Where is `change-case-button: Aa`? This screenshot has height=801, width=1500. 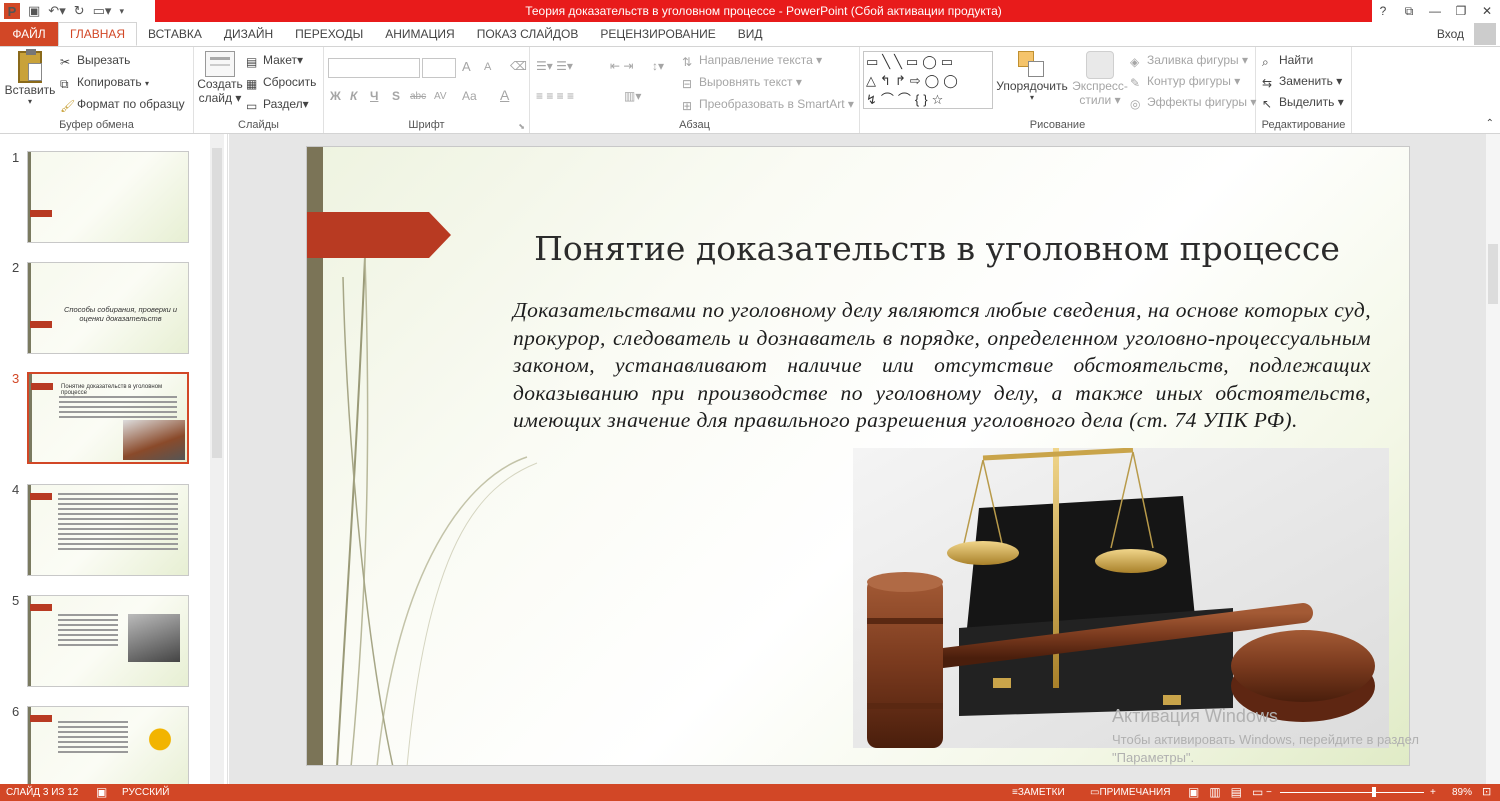 change-case-button: Aa is located at coordinates (469, 96).